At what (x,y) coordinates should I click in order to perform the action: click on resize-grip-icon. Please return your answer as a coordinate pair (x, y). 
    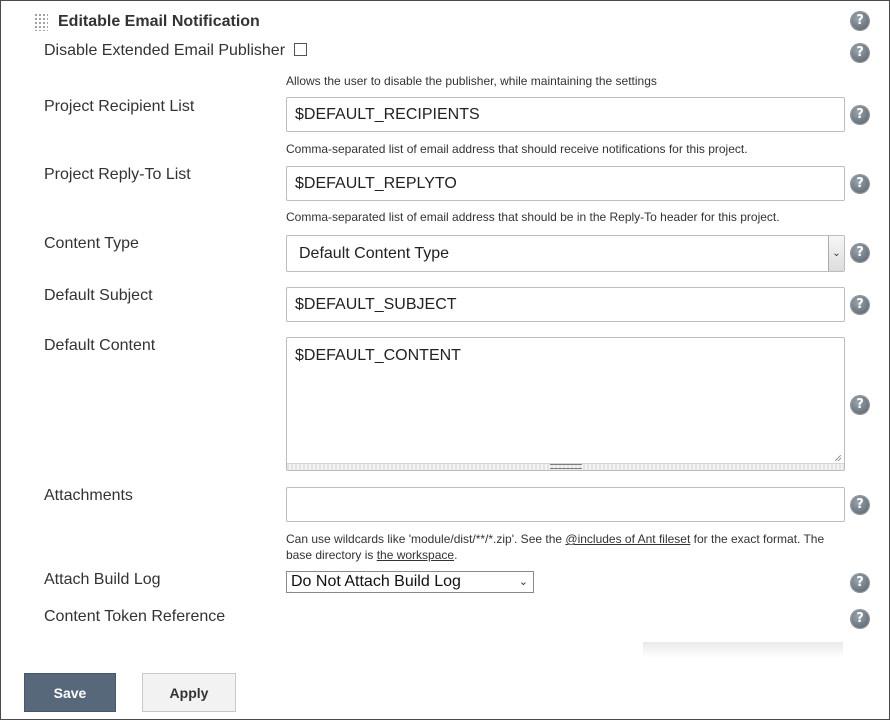
    Looking at the image, I should click on (566, 466).